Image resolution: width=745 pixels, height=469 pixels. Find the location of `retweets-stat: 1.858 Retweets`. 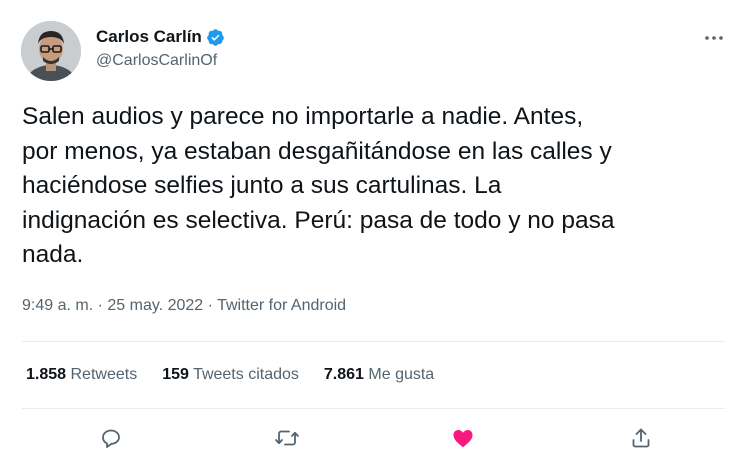

retweets-stat: 1.858 Retweets is located at coordinates (81, 375).